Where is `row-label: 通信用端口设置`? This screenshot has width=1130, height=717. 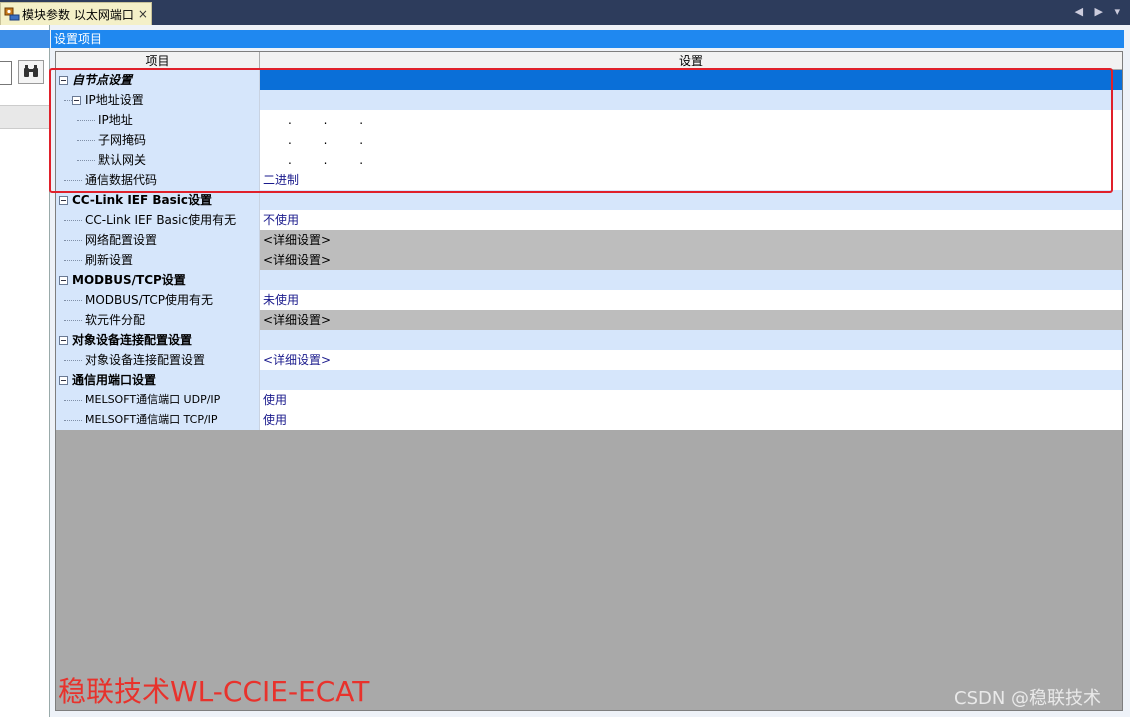 row-label: 通信用端口设置 is located at coordinates (114, 380).